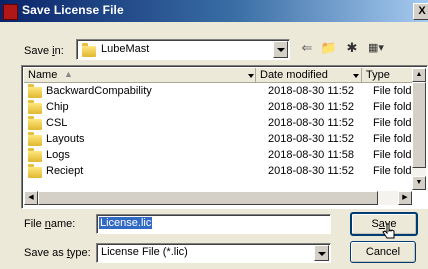  Describe the element at coordinates (183, 49) in the screenshot. I see `save-in-combo: LubeMast` at that location.